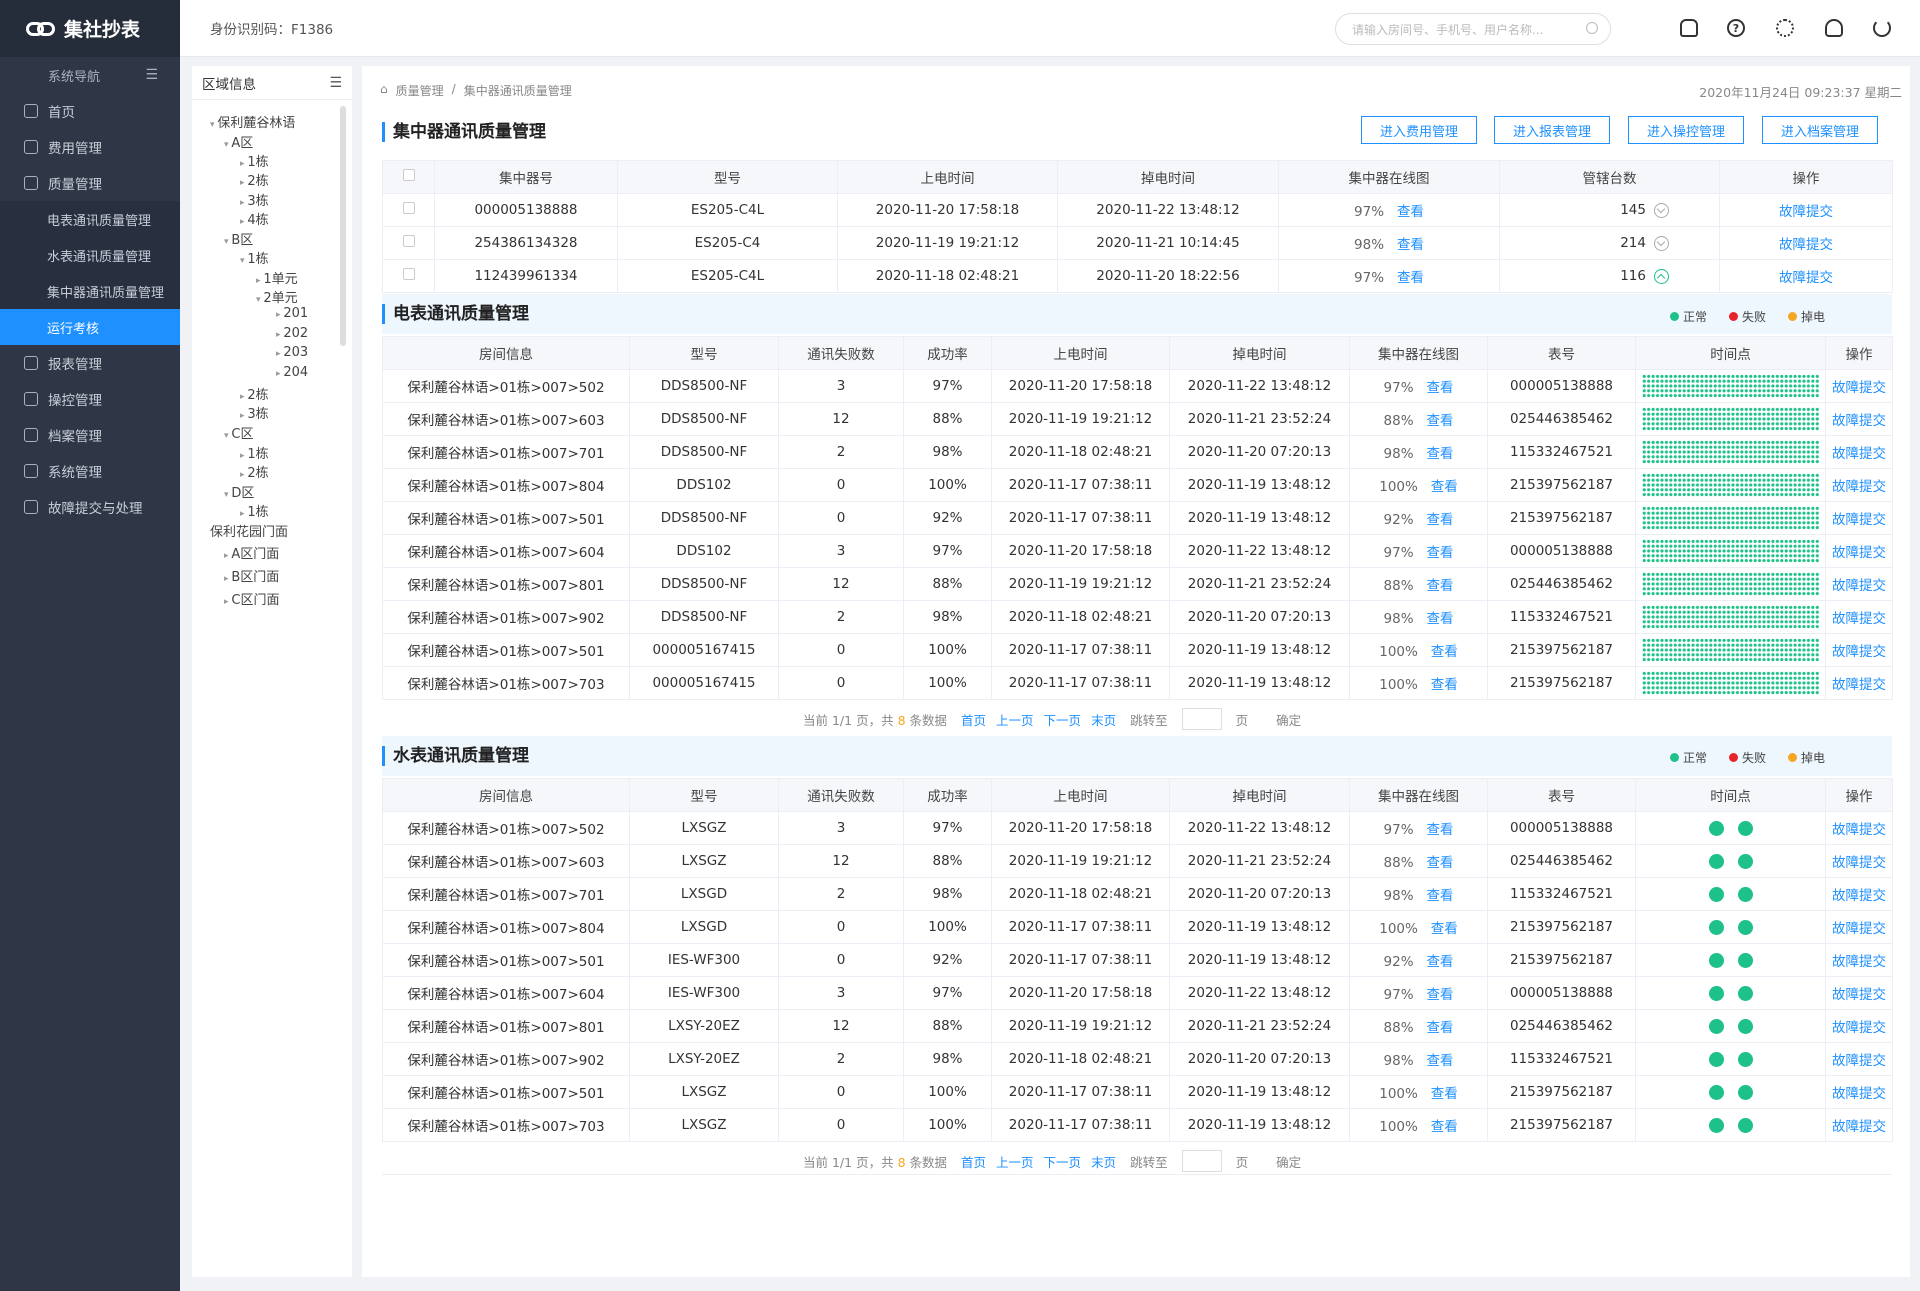 The image size is (1920, 1291). I want to click on app-logo: 集社抄表, so click(90, 28).